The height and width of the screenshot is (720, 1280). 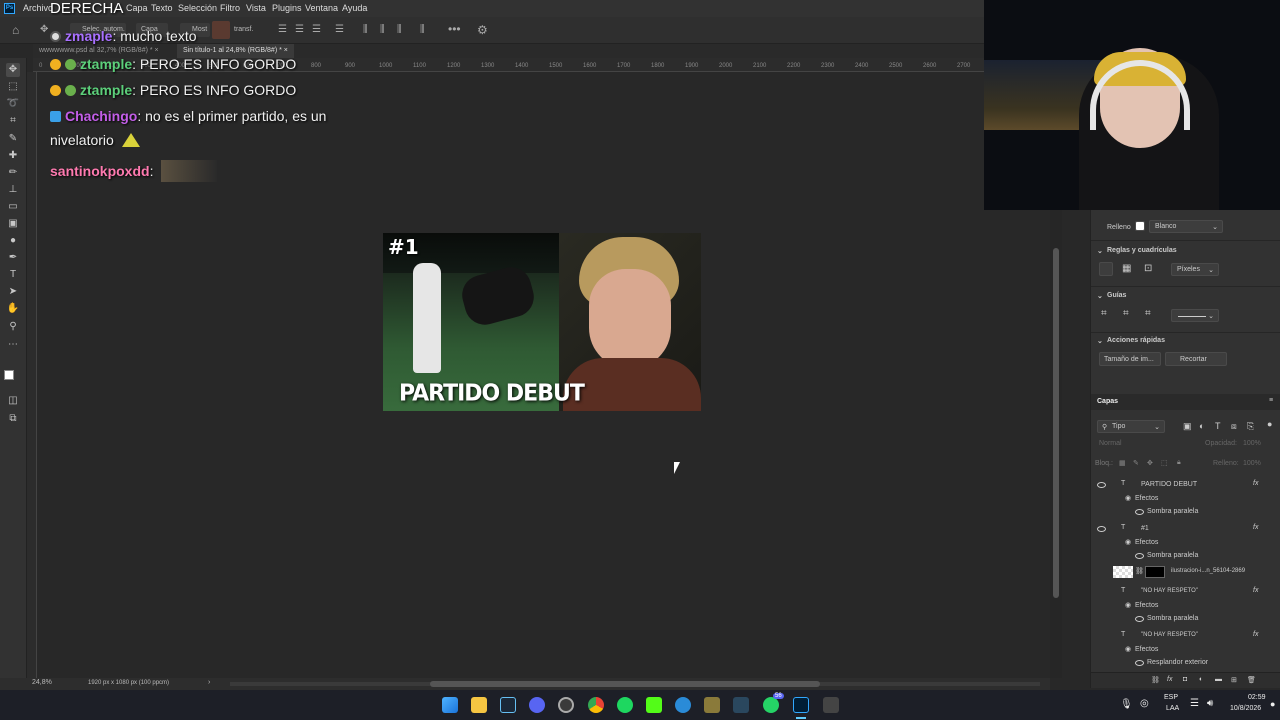 What do you see at coordinates (13, 309) in the screenshot?
I see `hand-tool-icon: ✋` at bounding box center [13, 309].